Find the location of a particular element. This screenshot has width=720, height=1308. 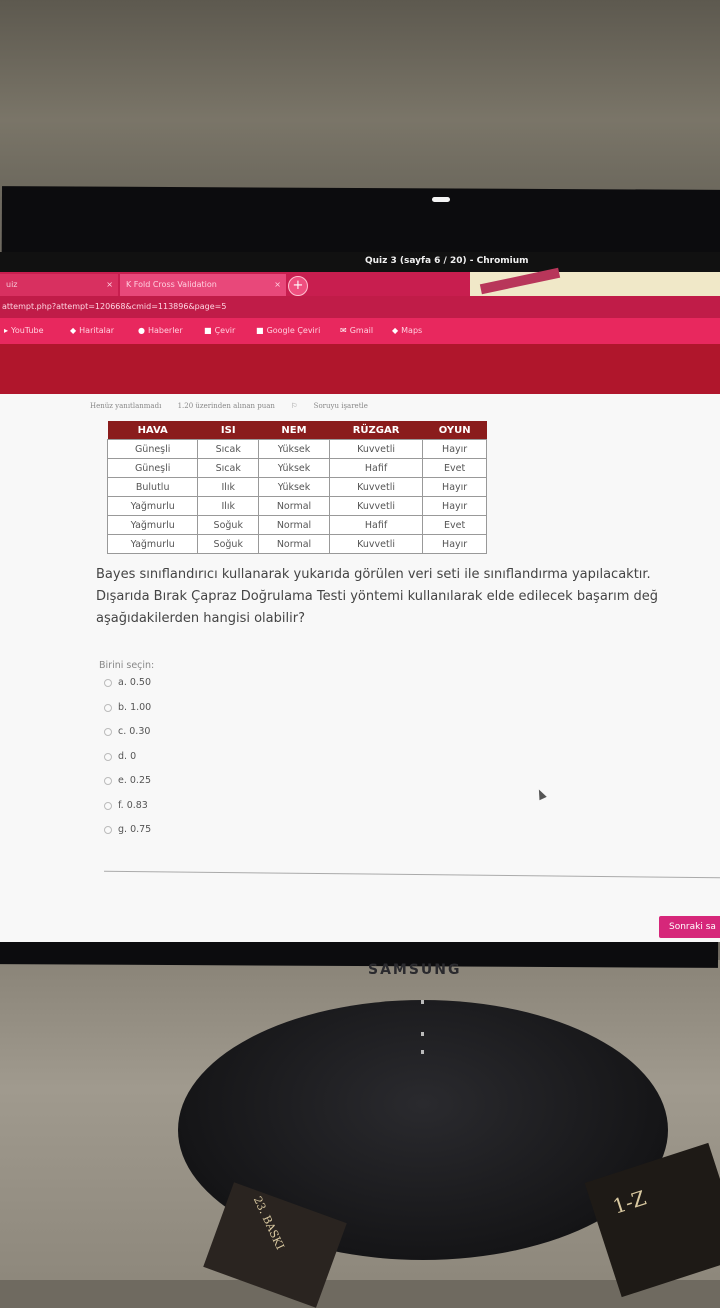

table-row: Bulutlu Ilık Yüksek Kuvvetli Hayır is located at coordinates (296, 487).